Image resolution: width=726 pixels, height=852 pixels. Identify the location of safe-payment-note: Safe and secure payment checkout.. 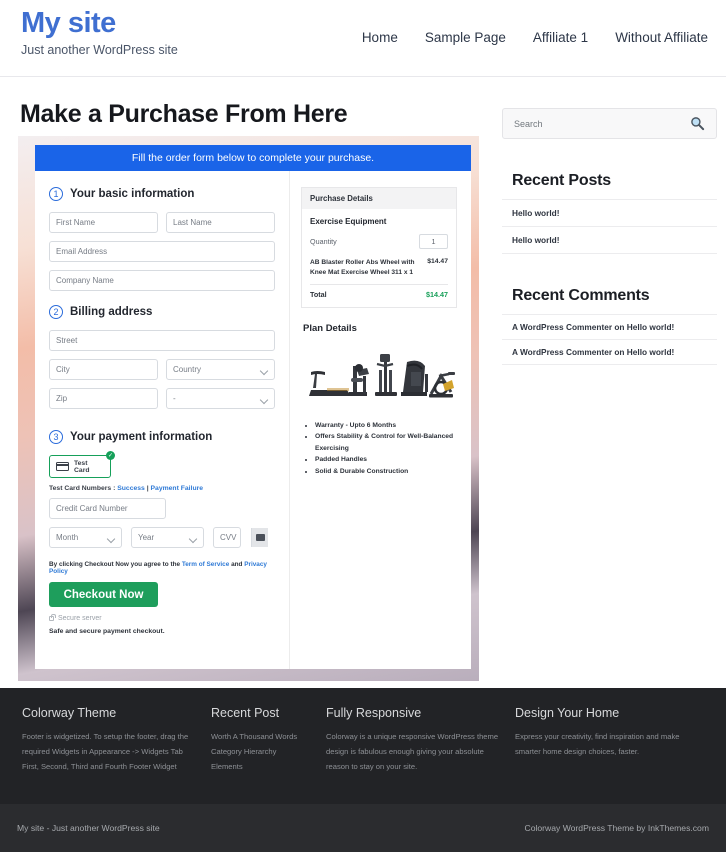
(107, 631).